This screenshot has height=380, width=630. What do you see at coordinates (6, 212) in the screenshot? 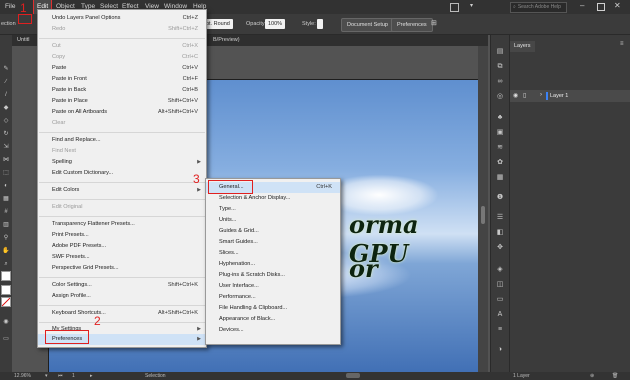
I see `mesh-tool-icon: #` at bounding box center [6, 212].